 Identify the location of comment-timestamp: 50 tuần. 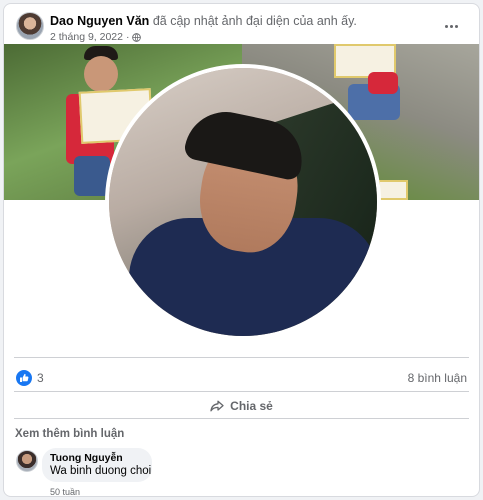
(65, 491).